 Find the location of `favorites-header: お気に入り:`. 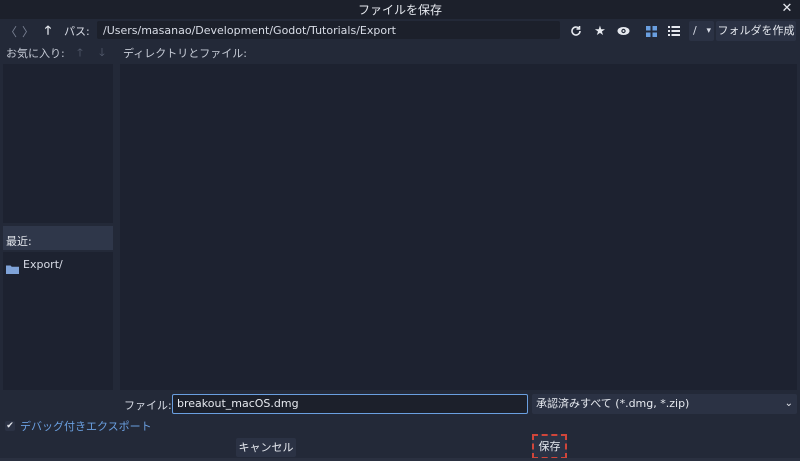

favorites-header: お気に入り: is located at coordinates (35, 53).